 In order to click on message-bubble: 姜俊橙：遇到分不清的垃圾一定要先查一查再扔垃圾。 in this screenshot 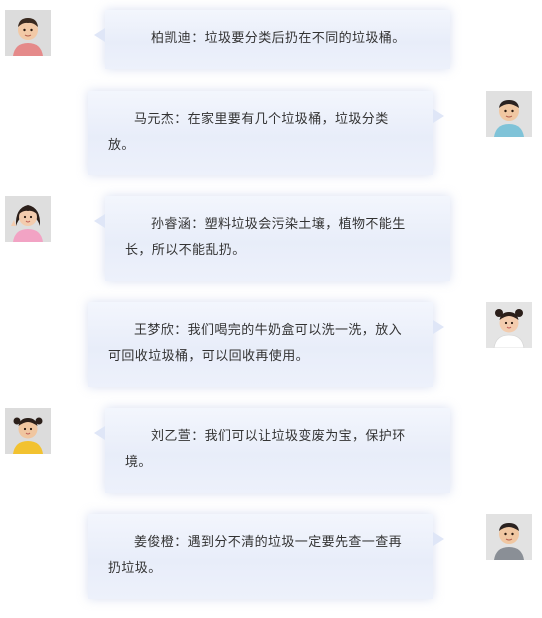, I will do `click(266, 556)`.